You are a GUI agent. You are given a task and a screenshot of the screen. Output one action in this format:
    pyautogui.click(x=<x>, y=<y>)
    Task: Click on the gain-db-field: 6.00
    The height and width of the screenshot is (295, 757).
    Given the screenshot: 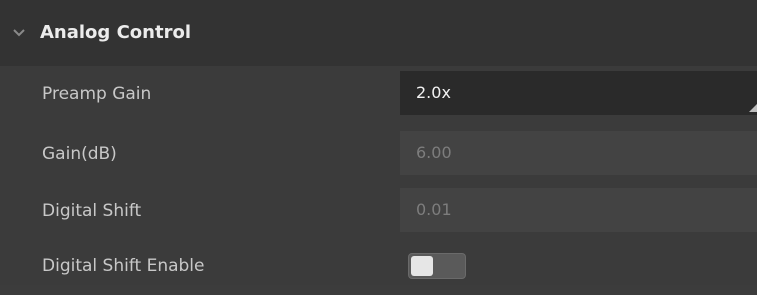 What is the action you would take?
    pyautogui.click(x=578, y=153)
    